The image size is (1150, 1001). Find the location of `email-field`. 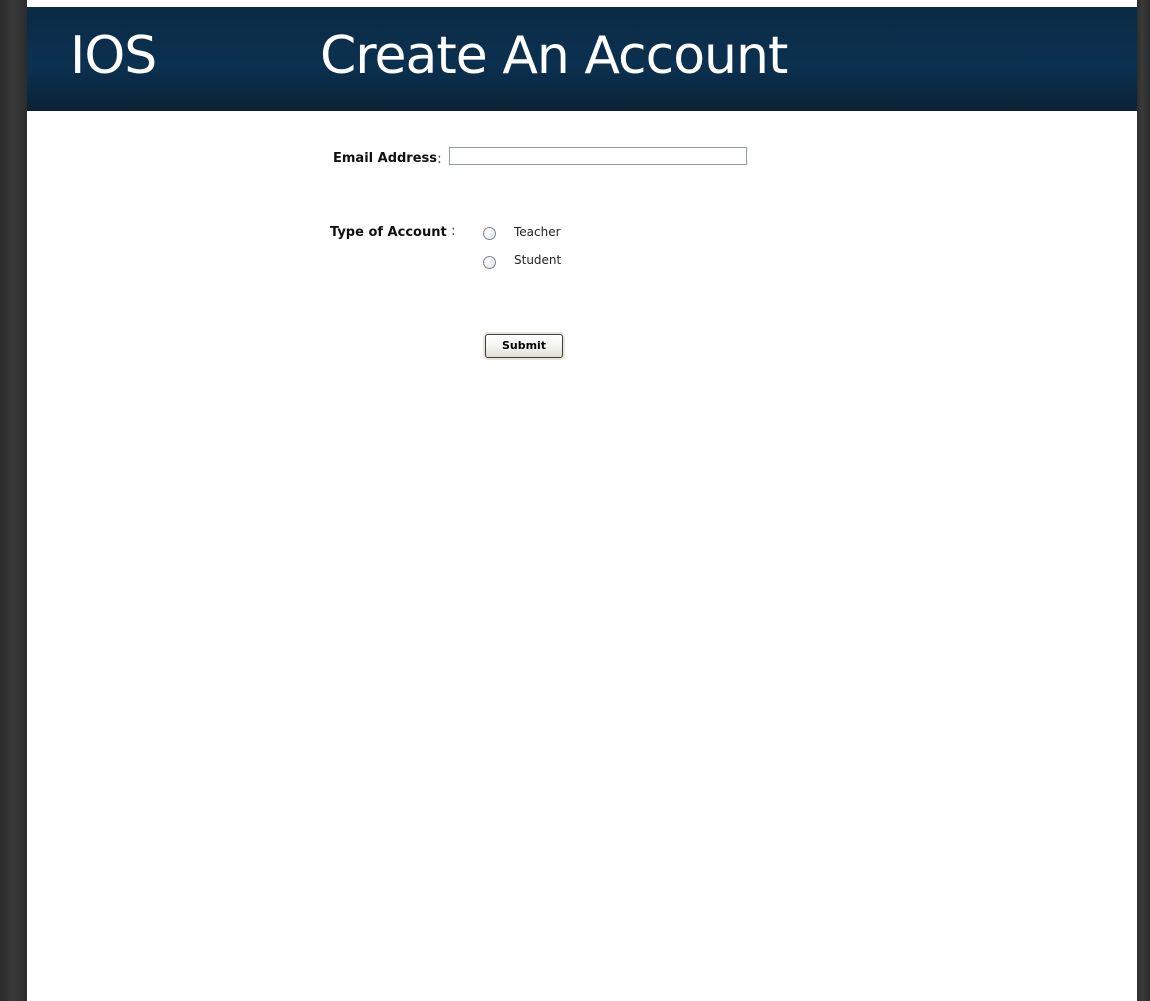

email-field is located at coordinates (598, 156).